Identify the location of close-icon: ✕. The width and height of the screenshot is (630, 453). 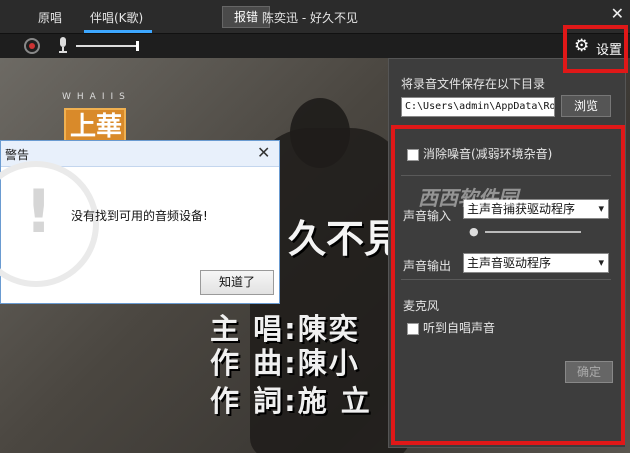
(617, 13).